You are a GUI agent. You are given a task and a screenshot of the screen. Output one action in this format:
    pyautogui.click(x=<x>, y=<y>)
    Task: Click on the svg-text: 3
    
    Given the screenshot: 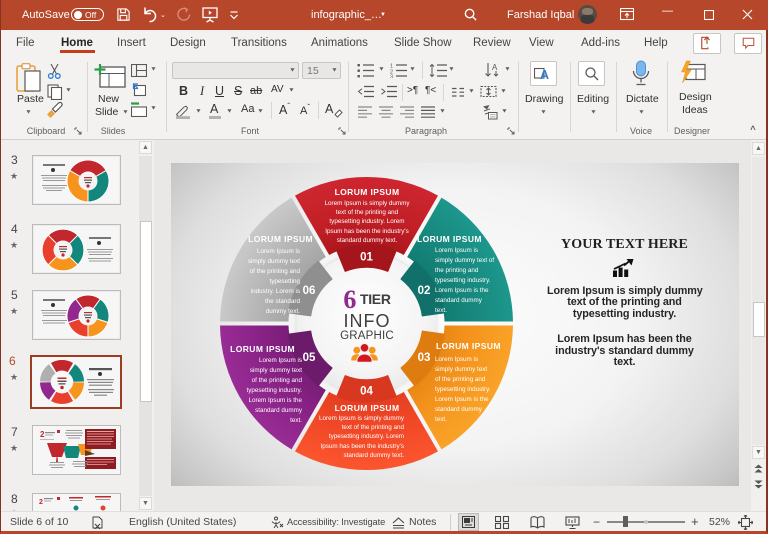 What is the action you would take?
    pyautogui.click(x=391, y=77)
    